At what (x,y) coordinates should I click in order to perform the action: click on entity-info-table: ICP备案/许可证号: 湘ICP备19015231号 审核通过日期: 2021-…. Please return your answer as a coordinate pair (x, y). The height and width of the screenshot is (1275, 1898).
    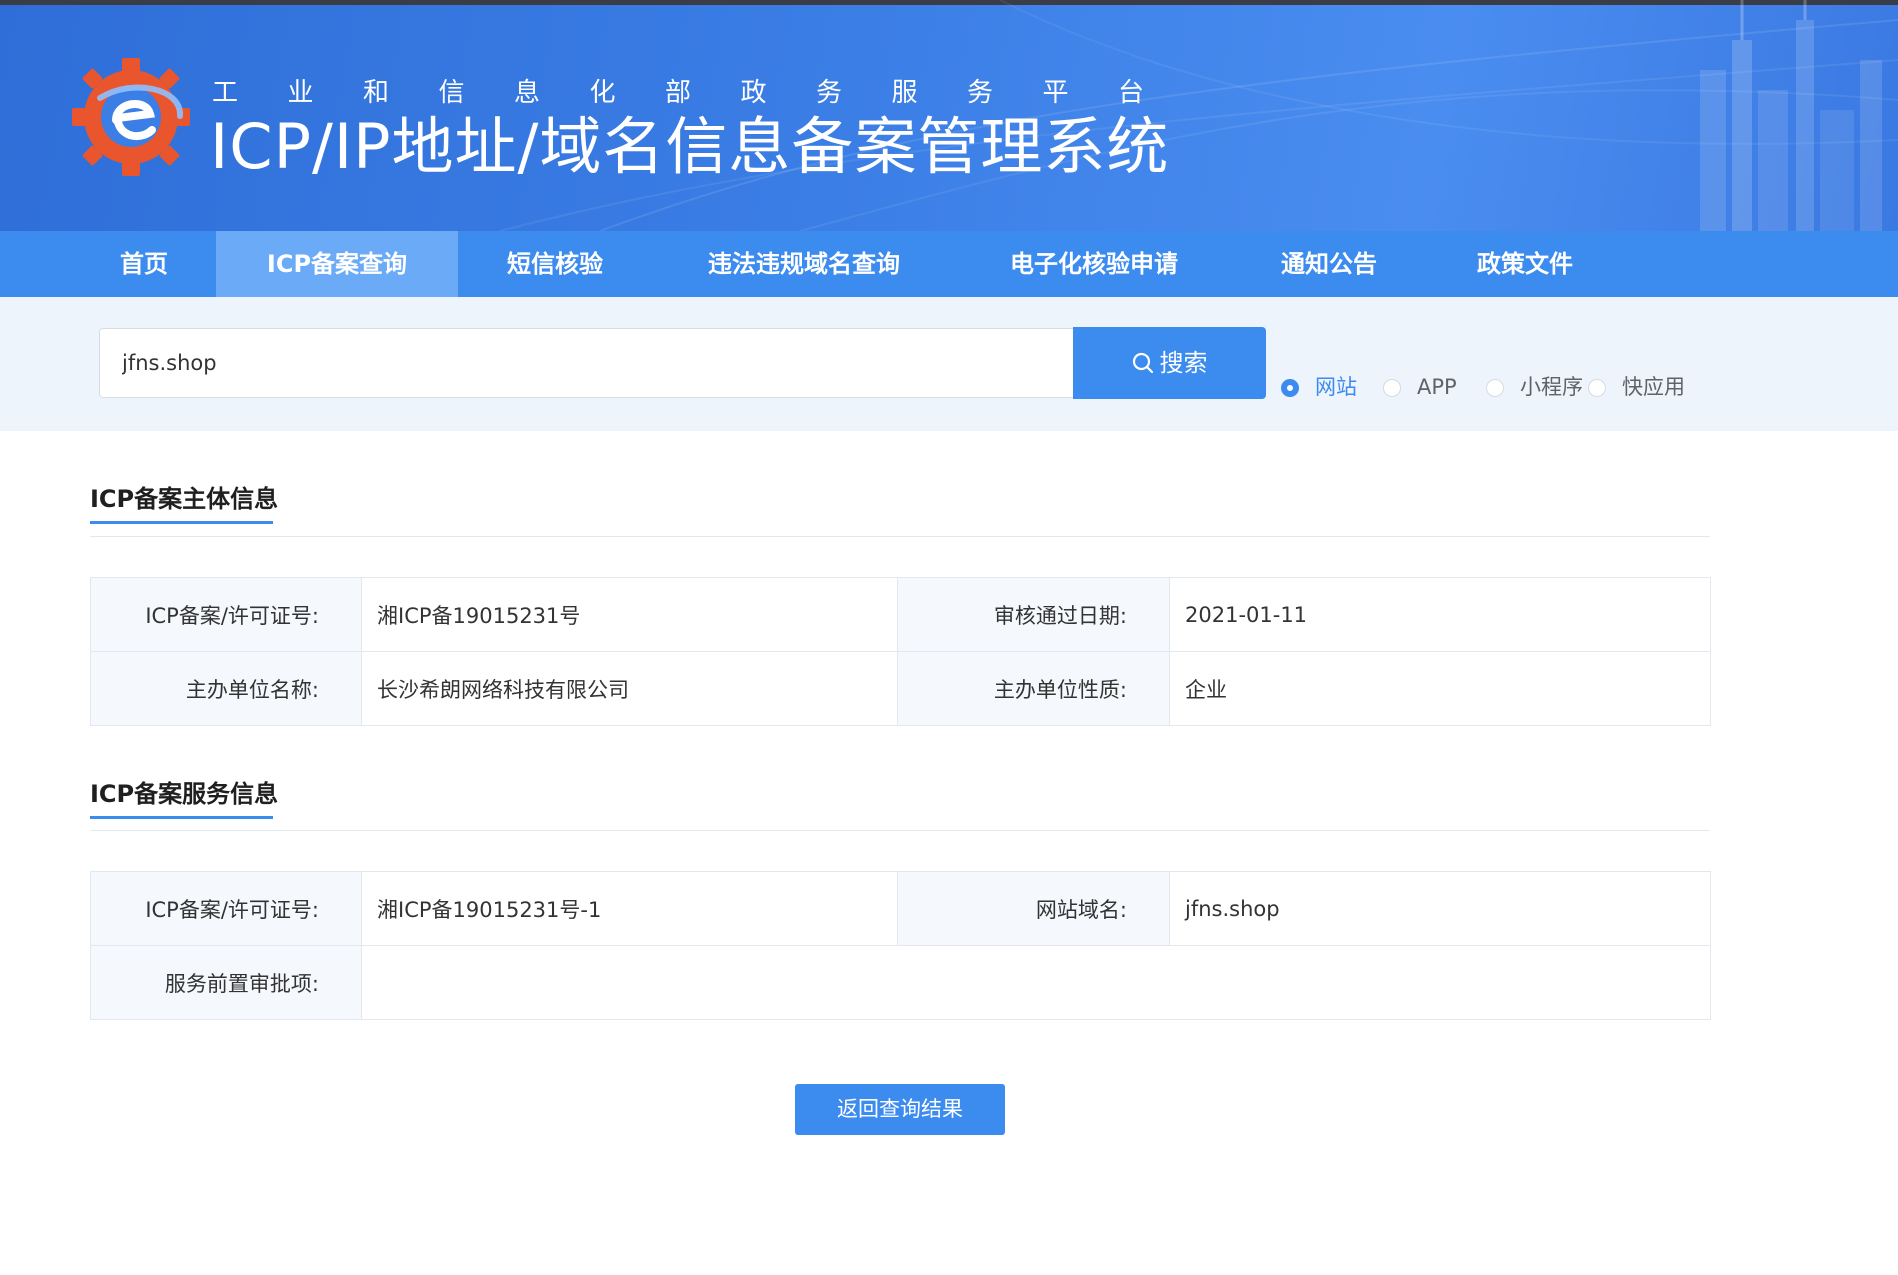
    Looking at the image, I should click on (900, 651).